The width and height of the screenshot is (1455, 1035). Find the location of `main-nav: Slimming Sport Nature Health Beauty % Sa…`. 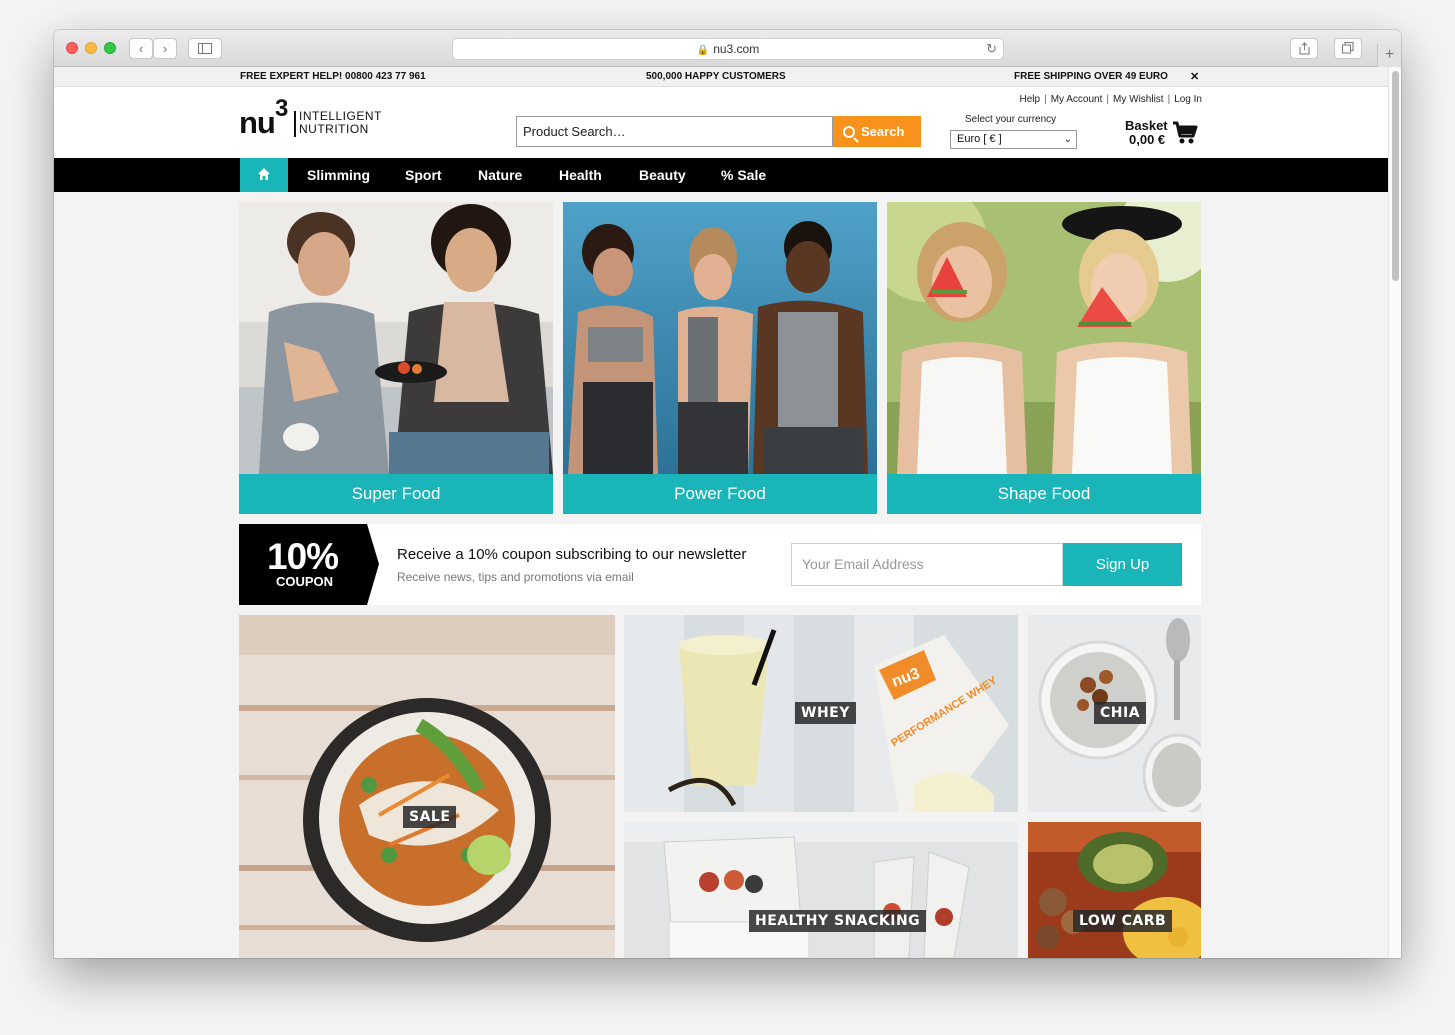

main-nav: Slimming Sport Nature Health Beauty % Sa… is located at coordinates (721, 175).